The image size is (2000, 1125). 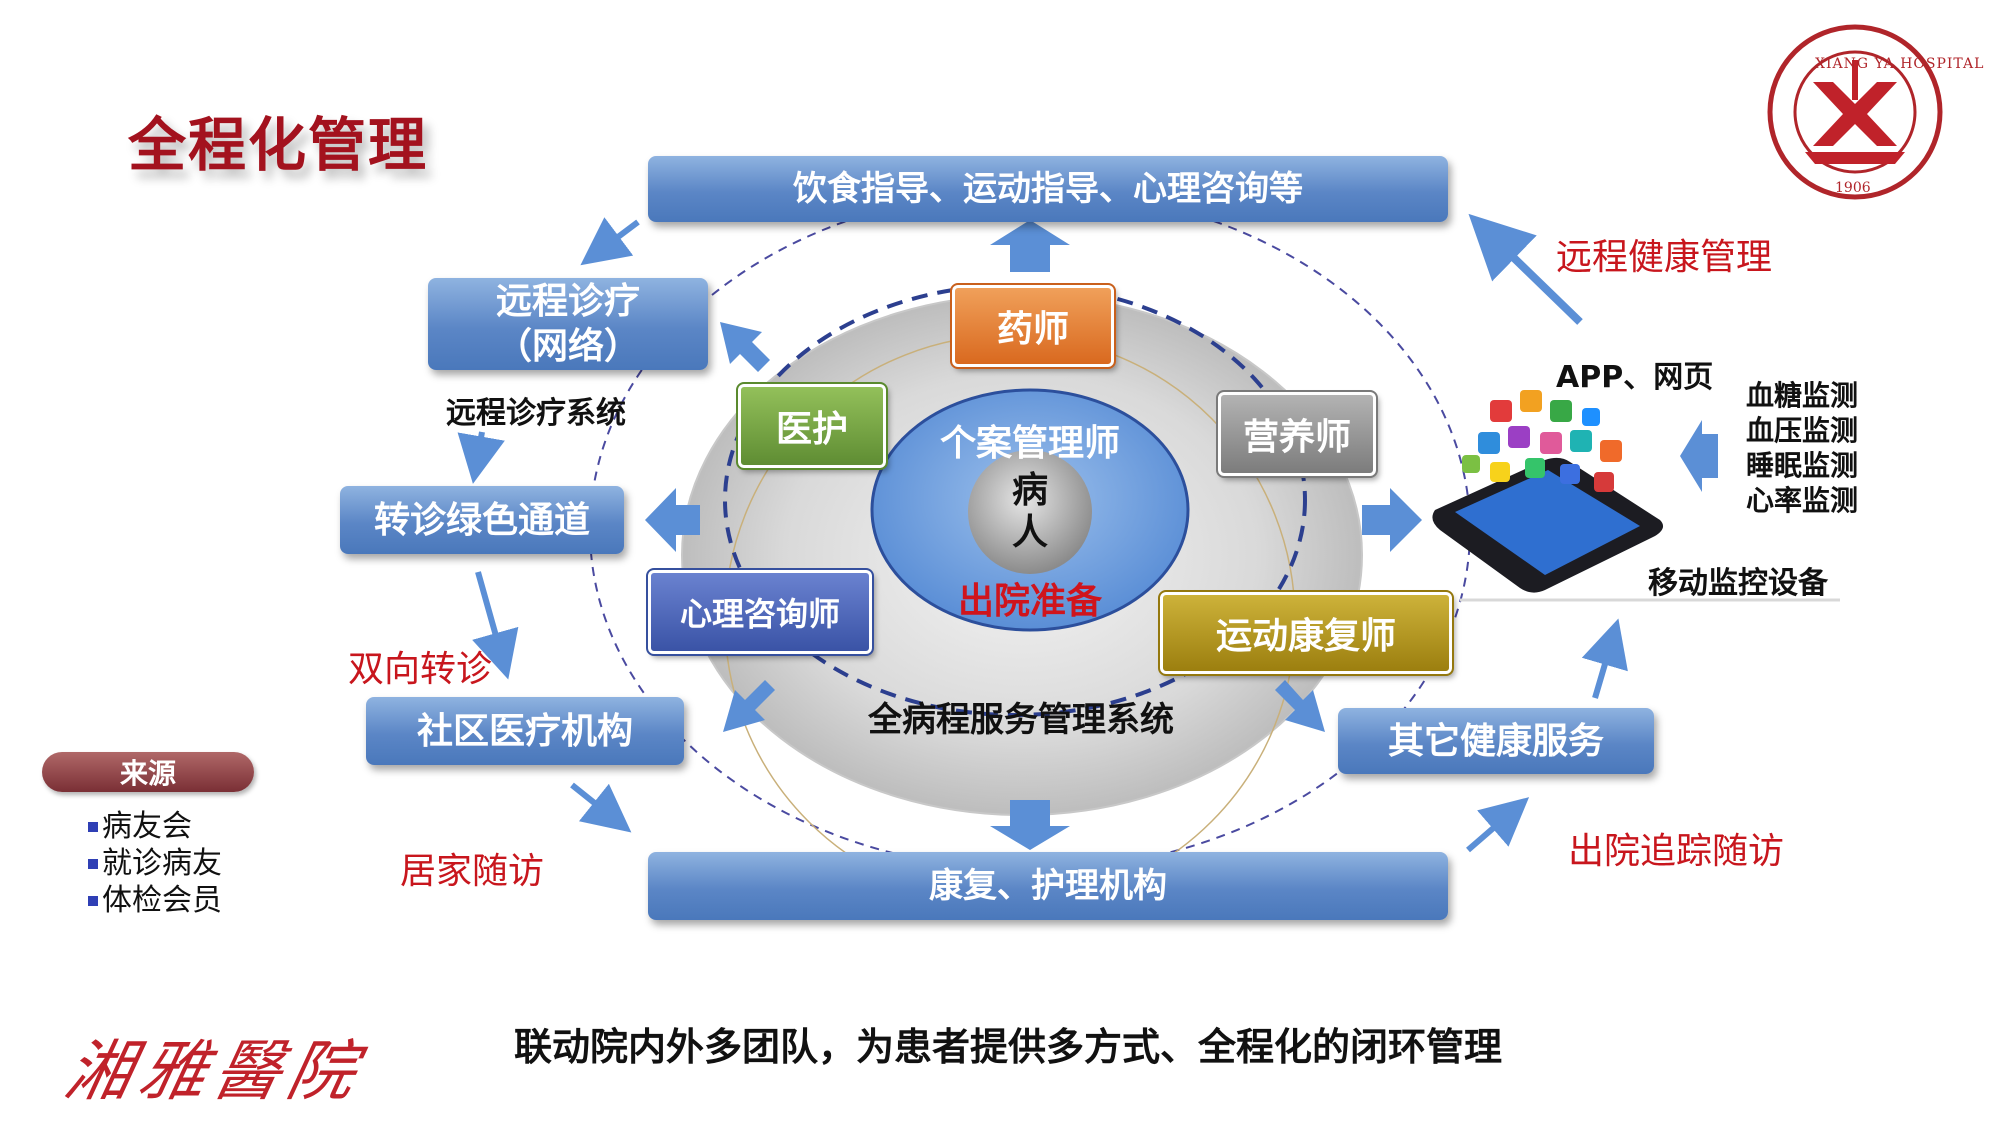 I want to click on monitor-list: 血糖监测 血压监测 睡眠监测 心率监测, so click(x=1802, y=448).